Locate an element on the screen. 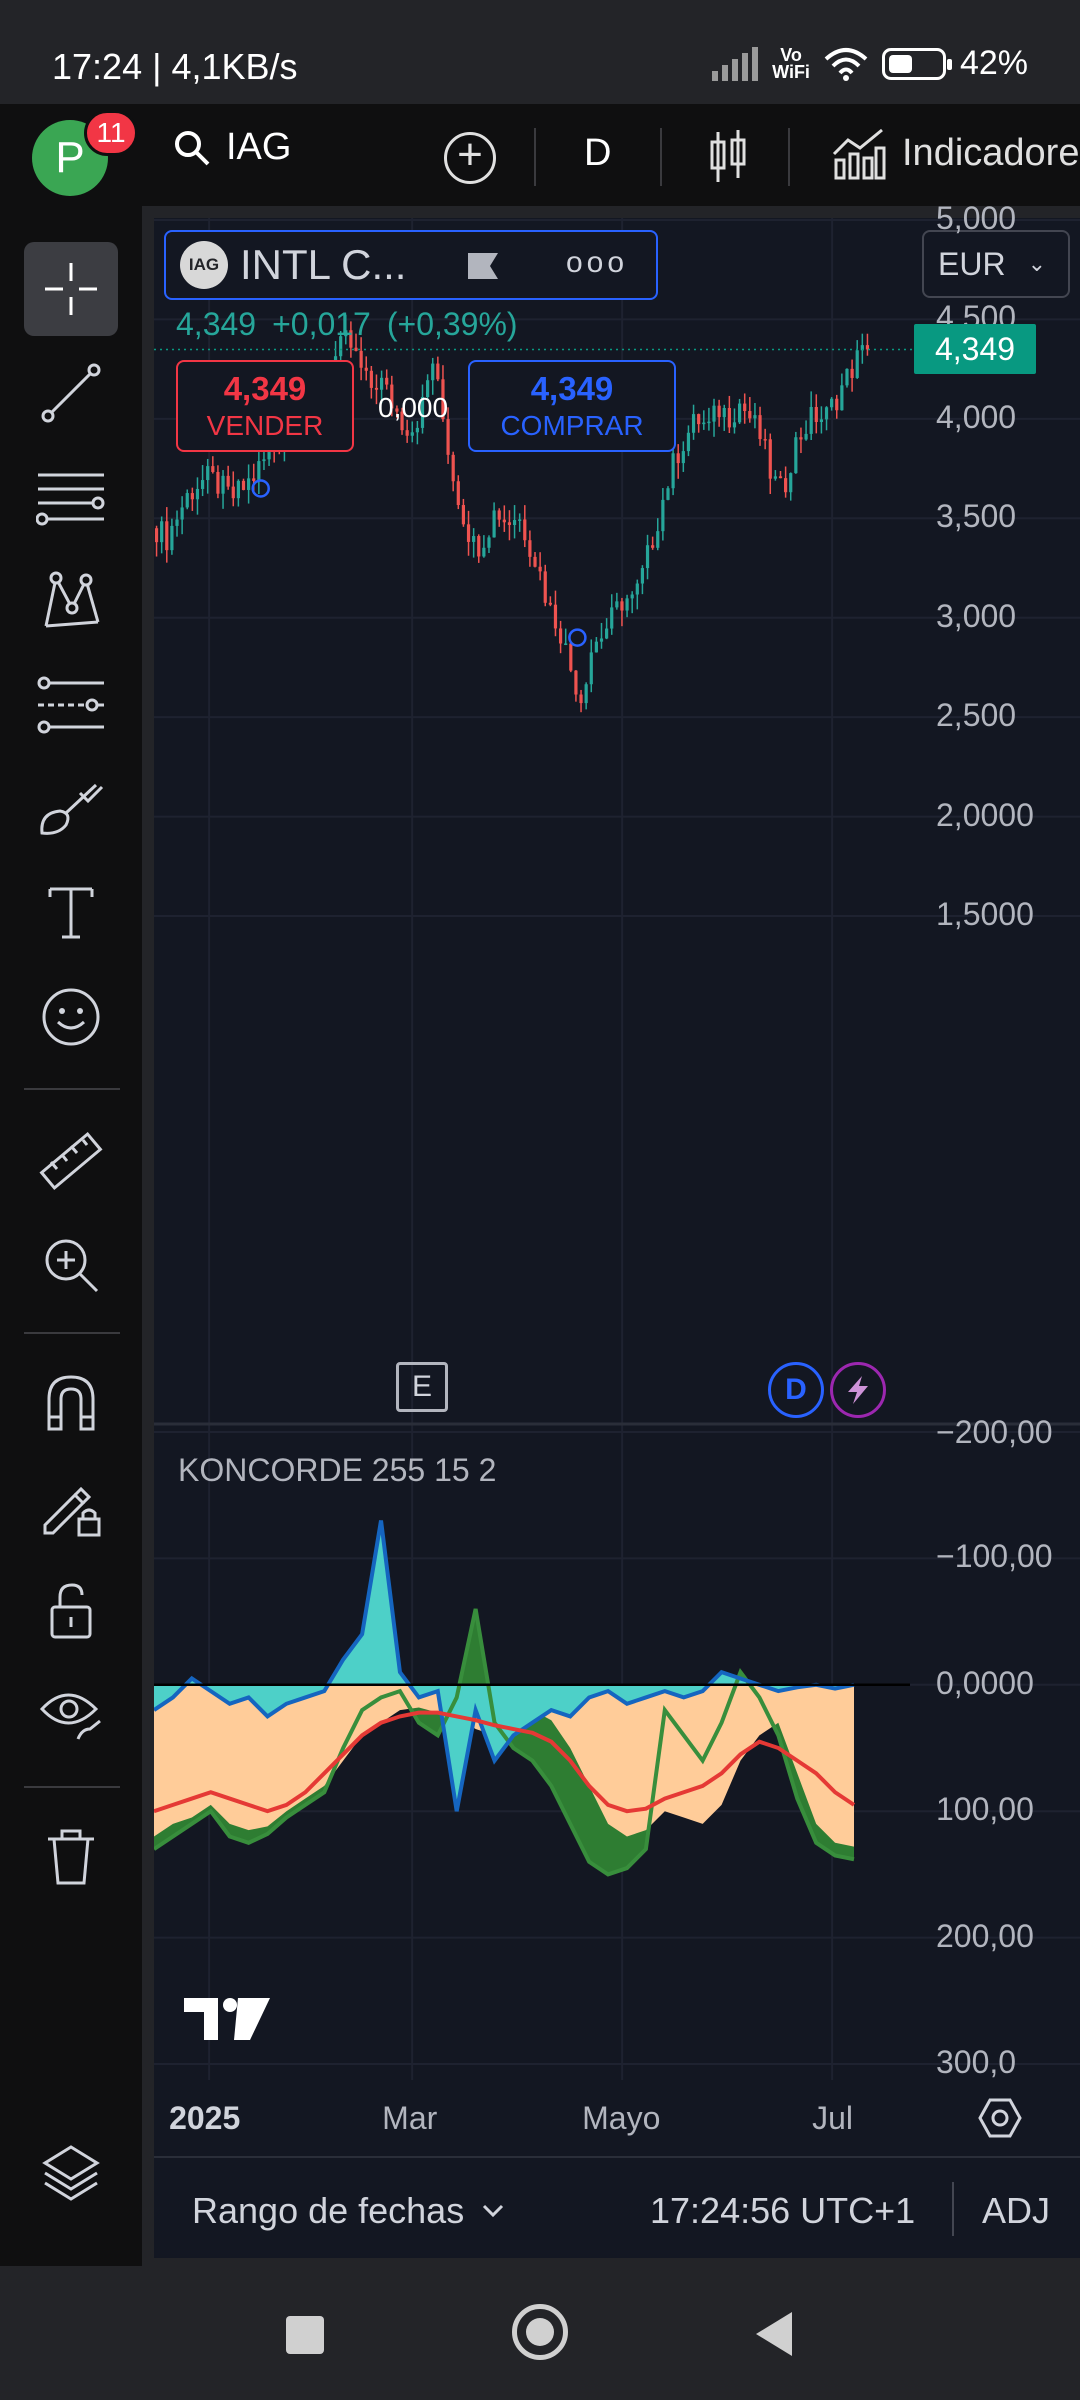  oscillator-axis-label: 0,0000 is located at coordinates (985, 1682).